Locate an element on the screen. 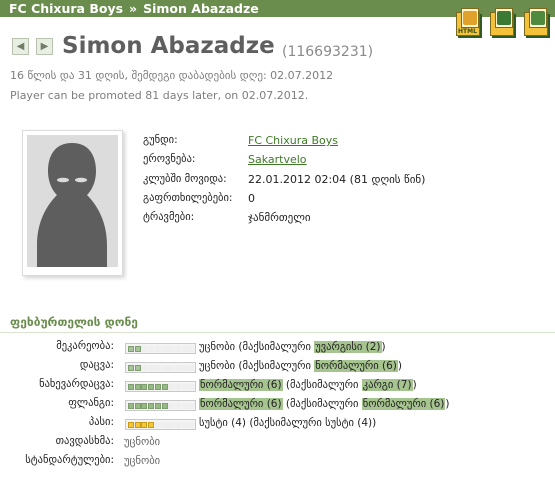 The image size is (555, 482). export-icon is located at coordinates (536, 23).